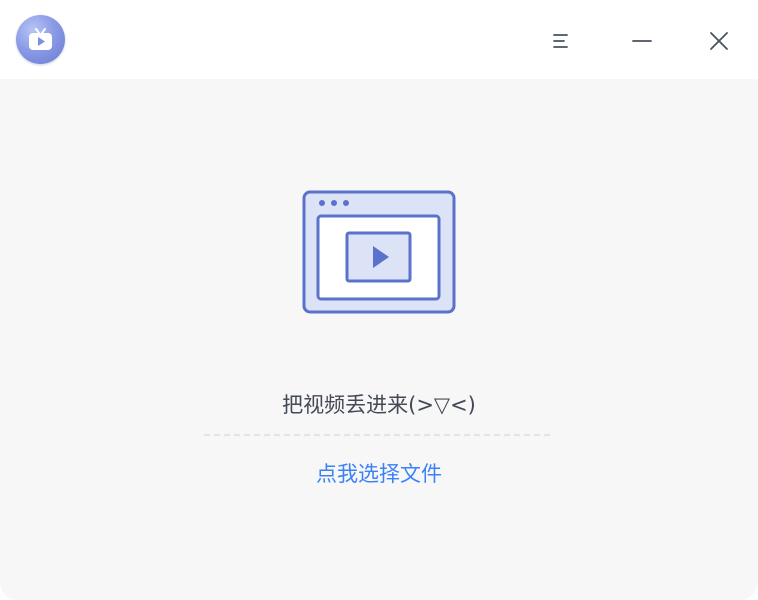 The height and width of the screenshot is (600, 758). I want to click on titlebar, so click(379, 39).